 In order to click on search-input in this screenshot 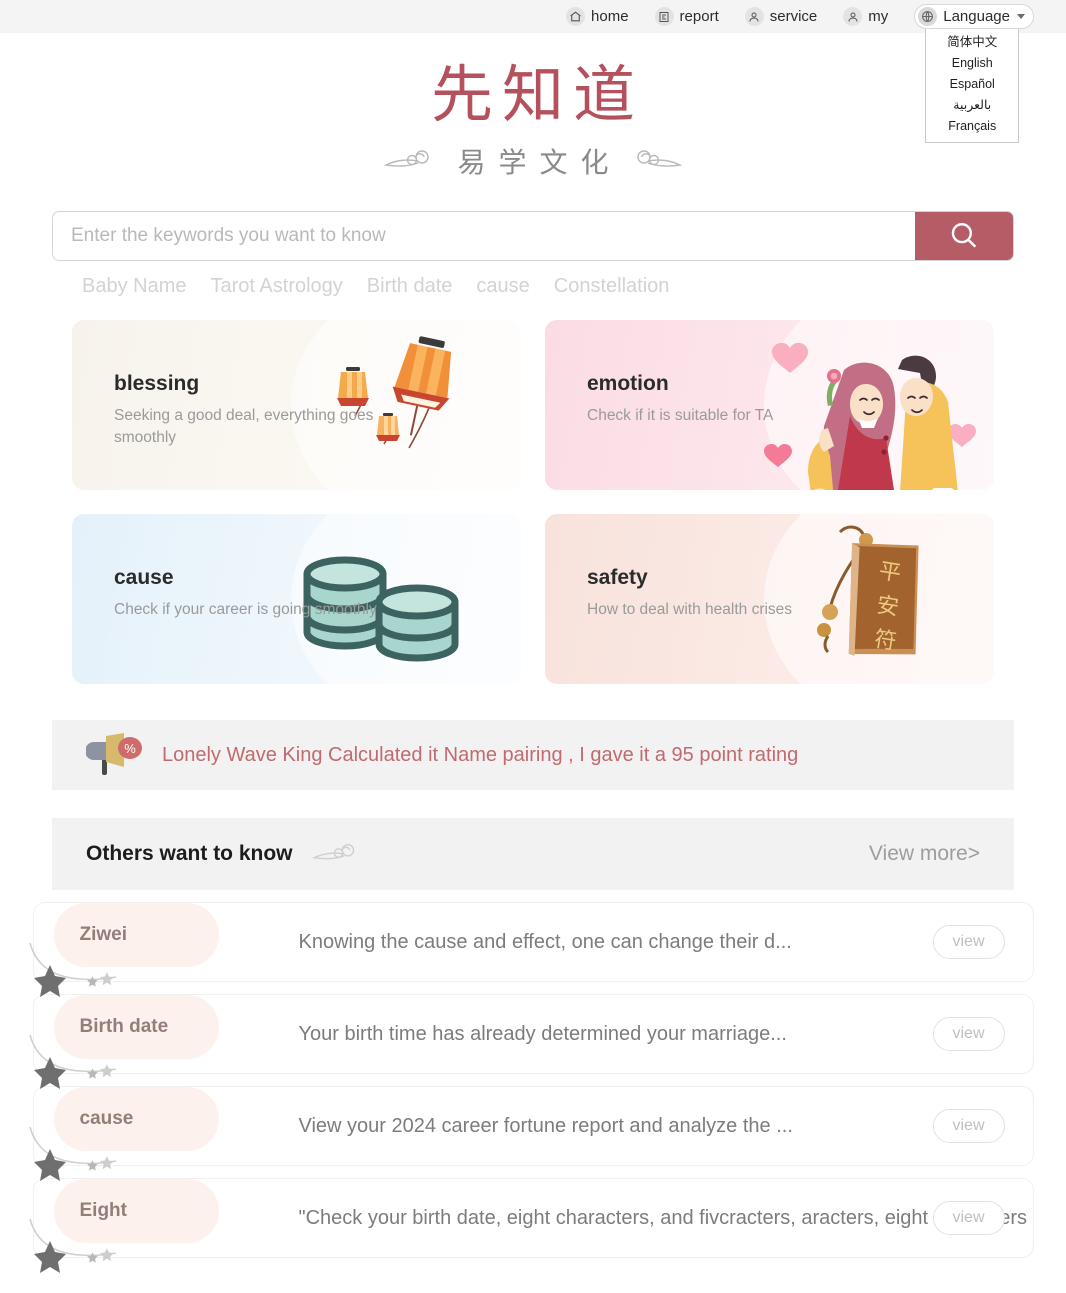, I will do `click(484, 236)`.